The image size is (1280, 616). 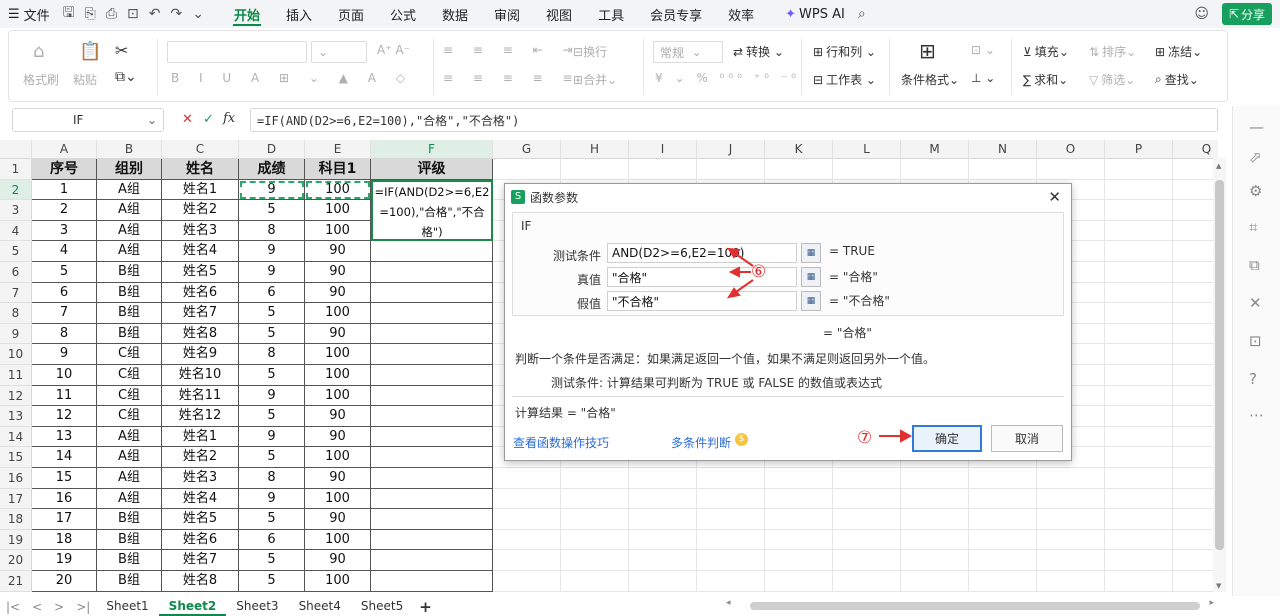 I want to click on active-cell-editor: =IF(AND(D2>=6,E2 =100),"合格","不合 格"), so click(x=432, y=210).